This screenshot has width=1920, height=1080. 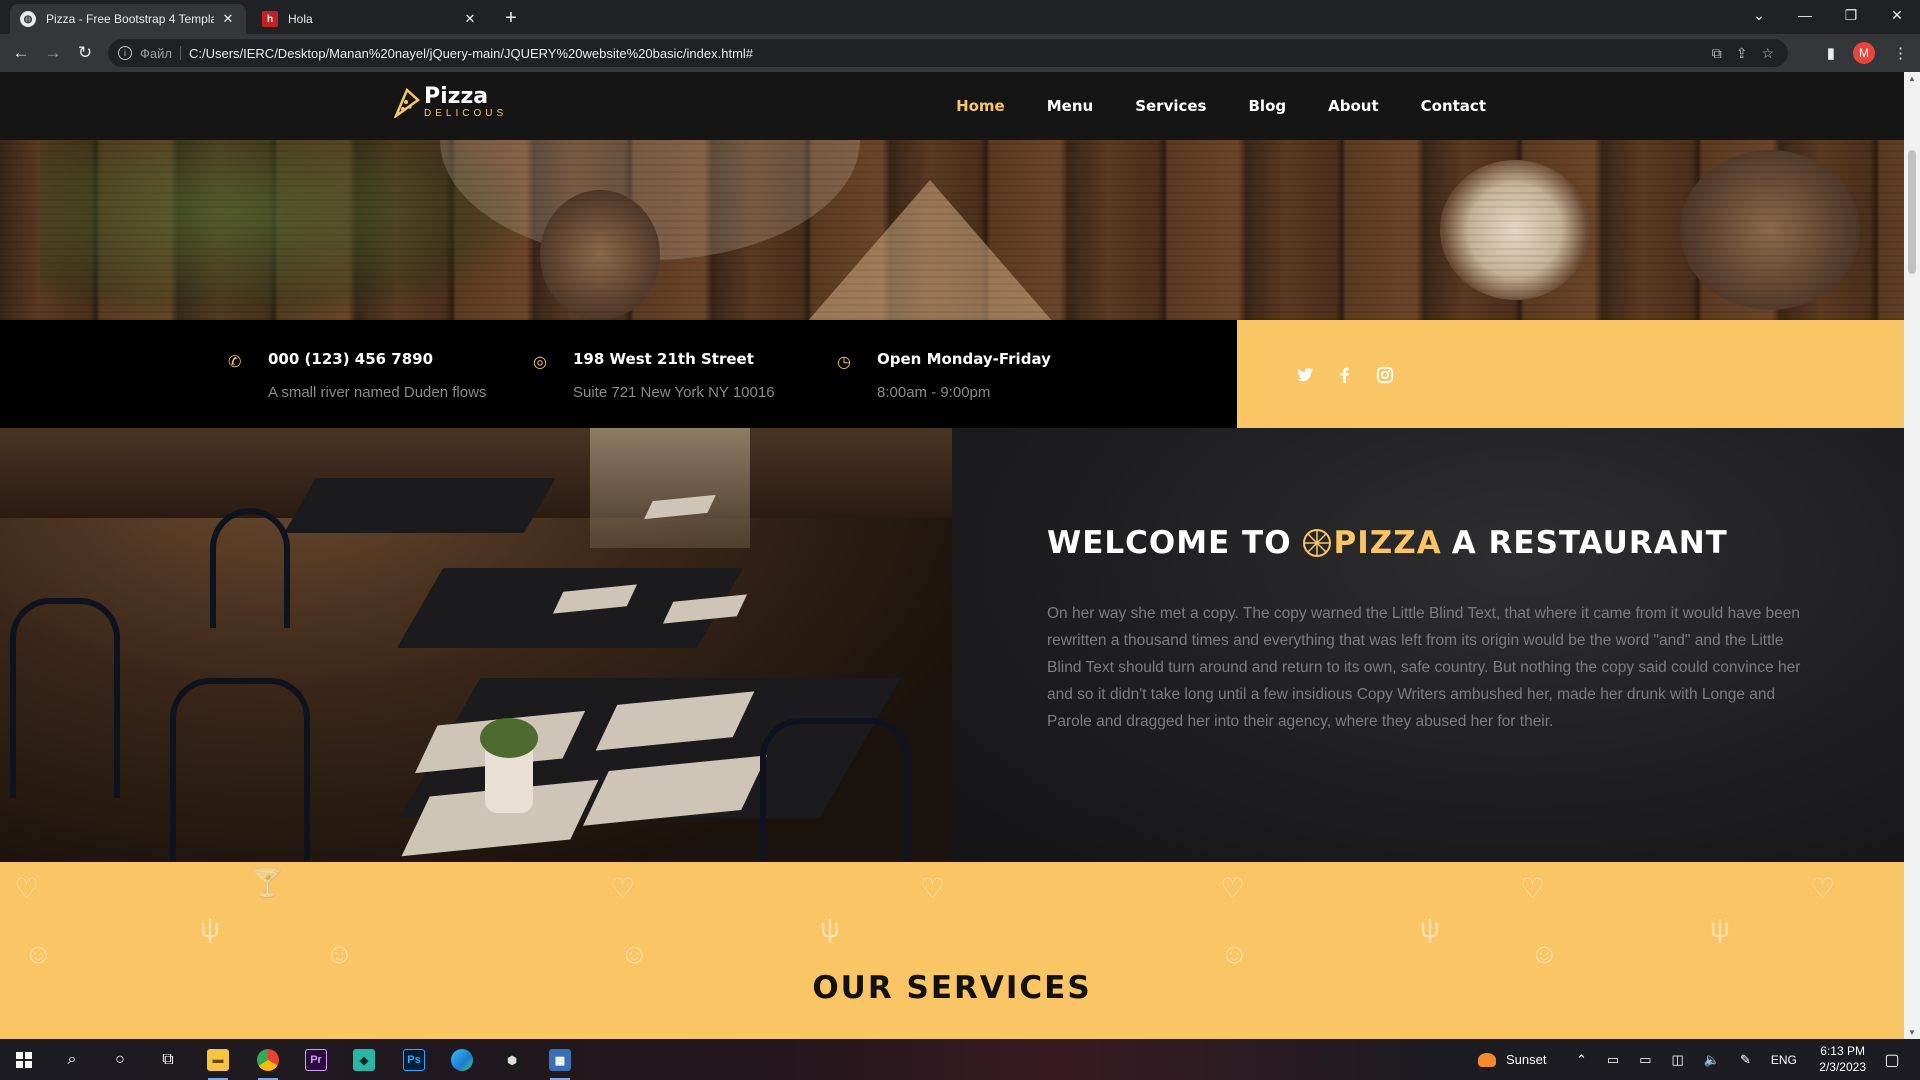 I want to click on info-icon: i, so click(x=125, y=53).